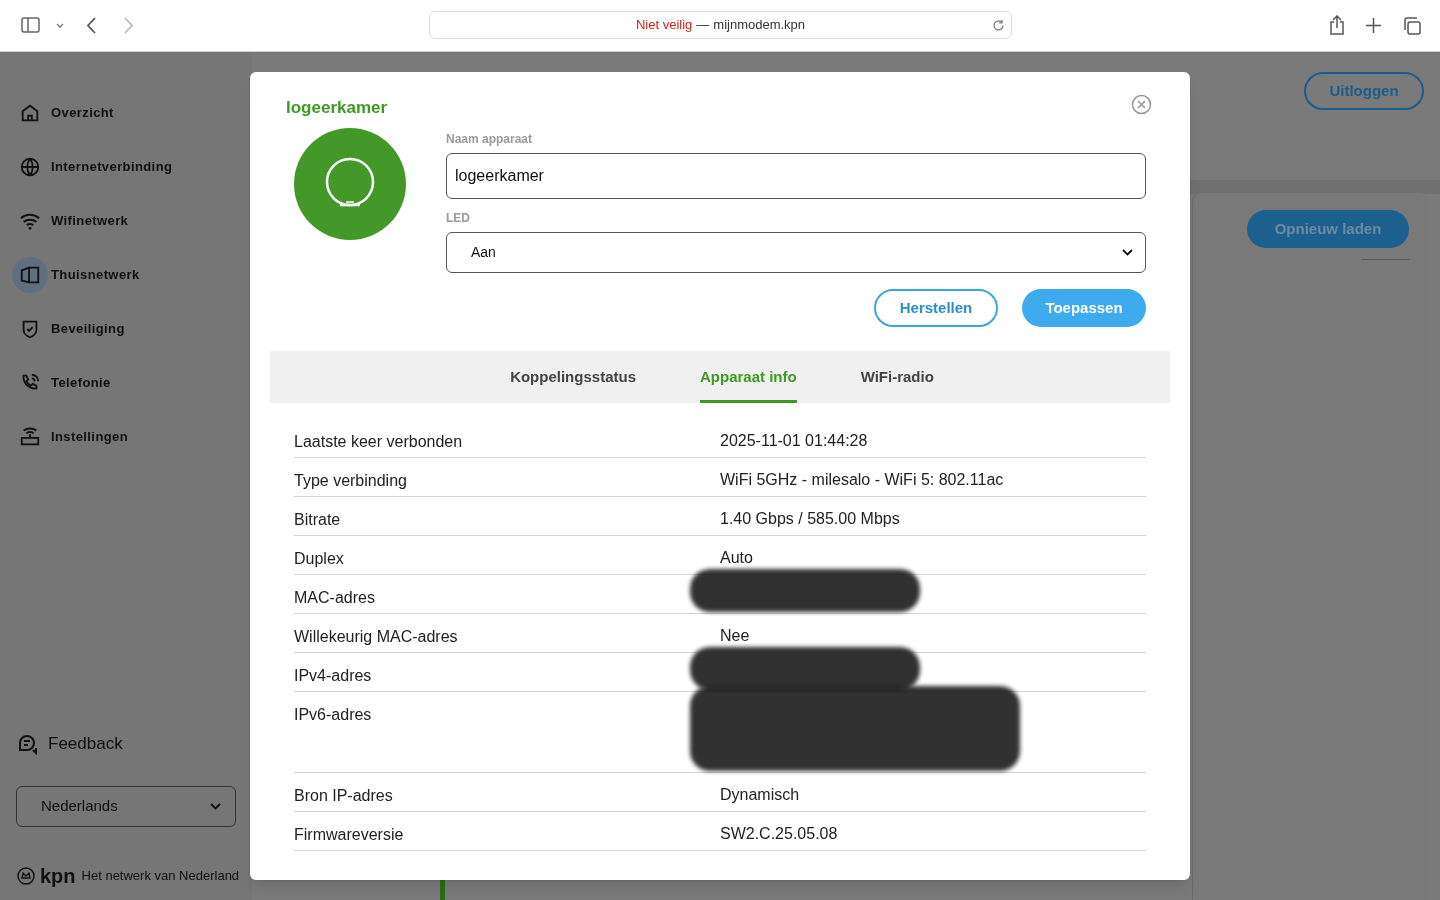  Describe the element at coordinates (796, 252) in the screenshot. I see `led-select: Aan` at that location.